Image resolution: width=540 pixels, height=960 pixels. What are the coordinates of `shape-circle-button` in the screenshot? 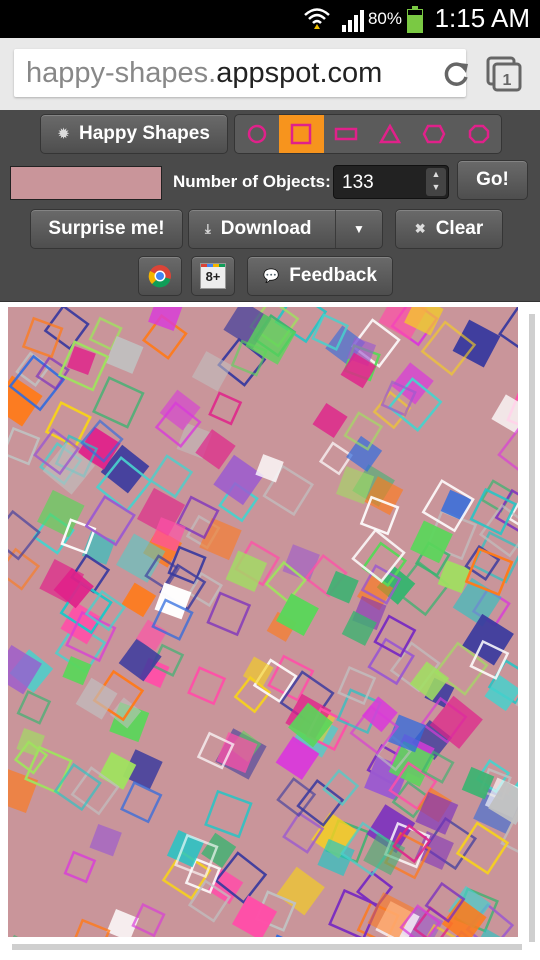 It's located at (257, 134).